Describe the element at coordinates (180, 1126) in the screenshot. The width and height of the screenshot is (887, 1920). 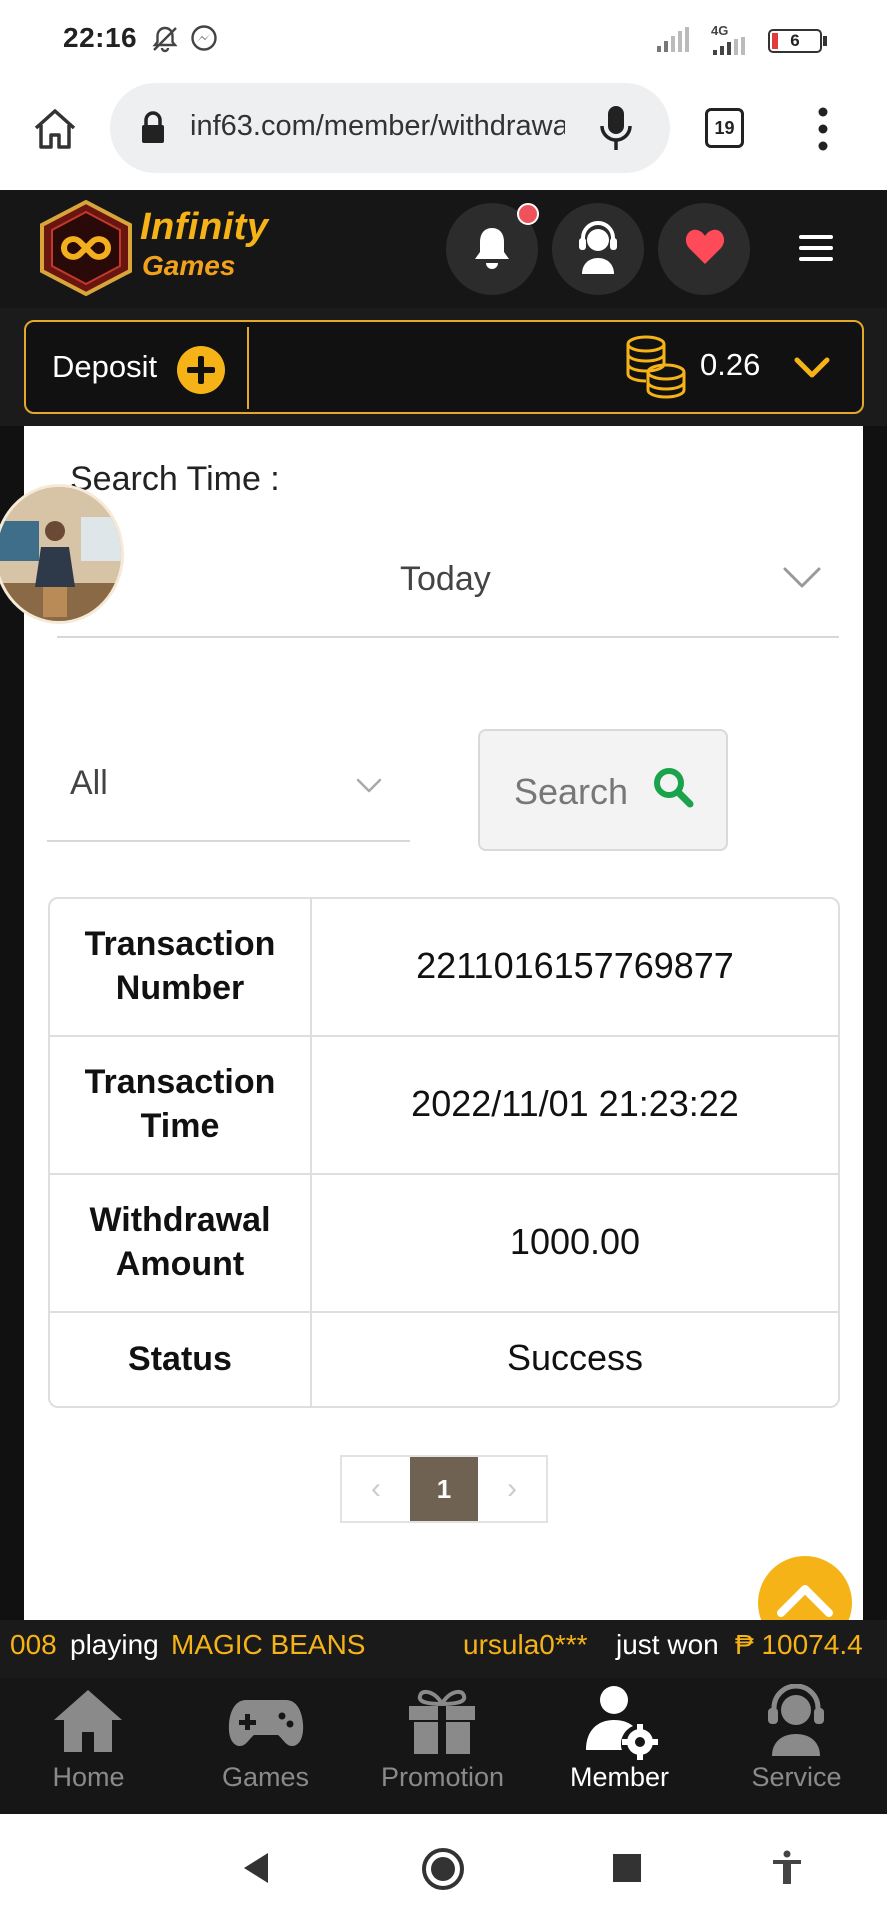
I see `label-line: Time` at that location.